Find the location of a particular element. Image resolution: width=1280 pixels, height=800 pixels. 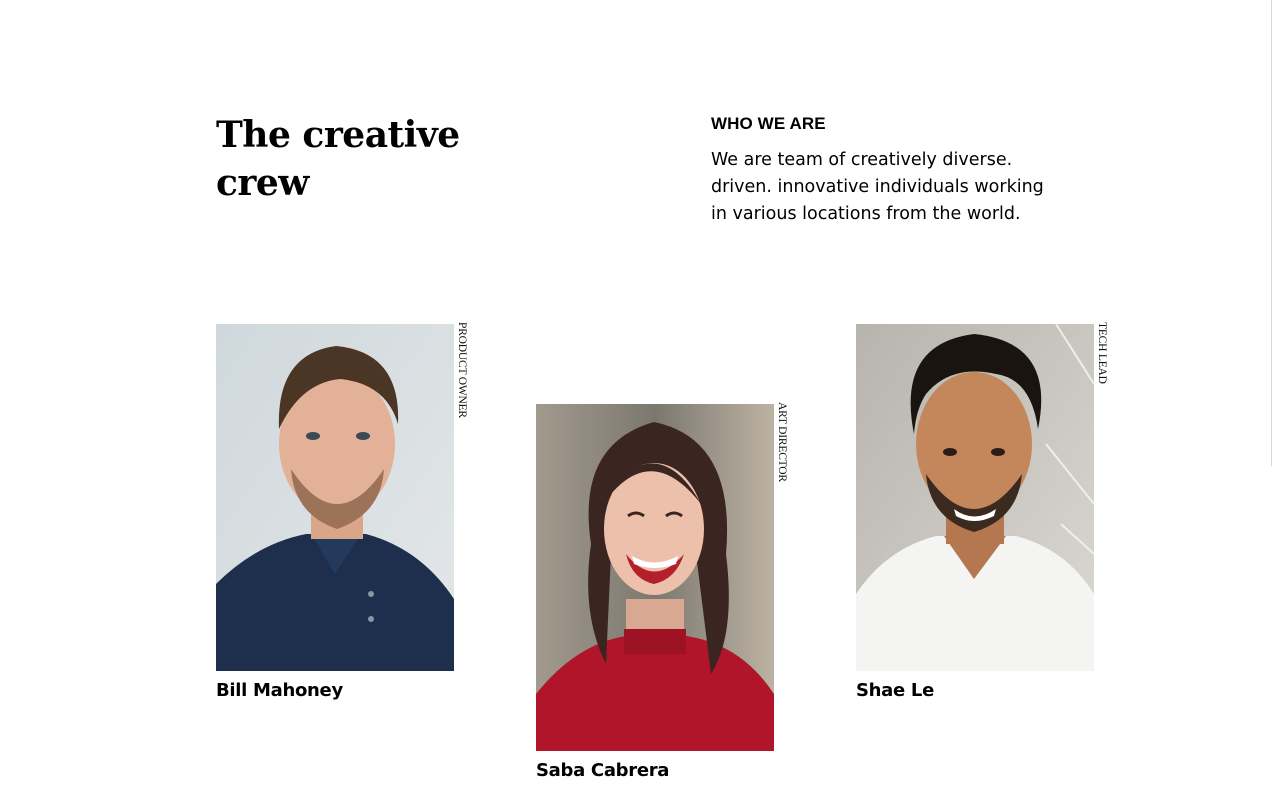

member-name: Saba Cabrera is located at coordinates (603, 770).